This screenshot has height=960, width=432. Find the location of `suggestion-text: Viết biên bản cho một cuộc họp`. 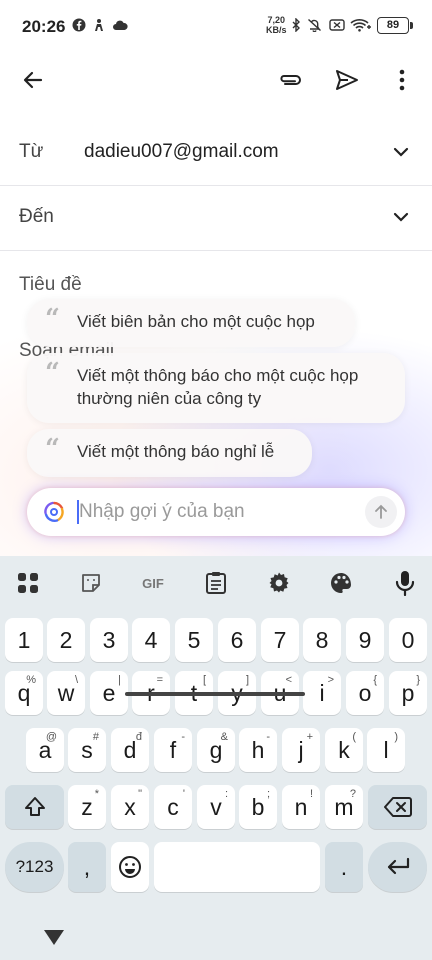

suggestion-text: Viết biên bản cho một cuộc họp is located at coordinates (196, 321).